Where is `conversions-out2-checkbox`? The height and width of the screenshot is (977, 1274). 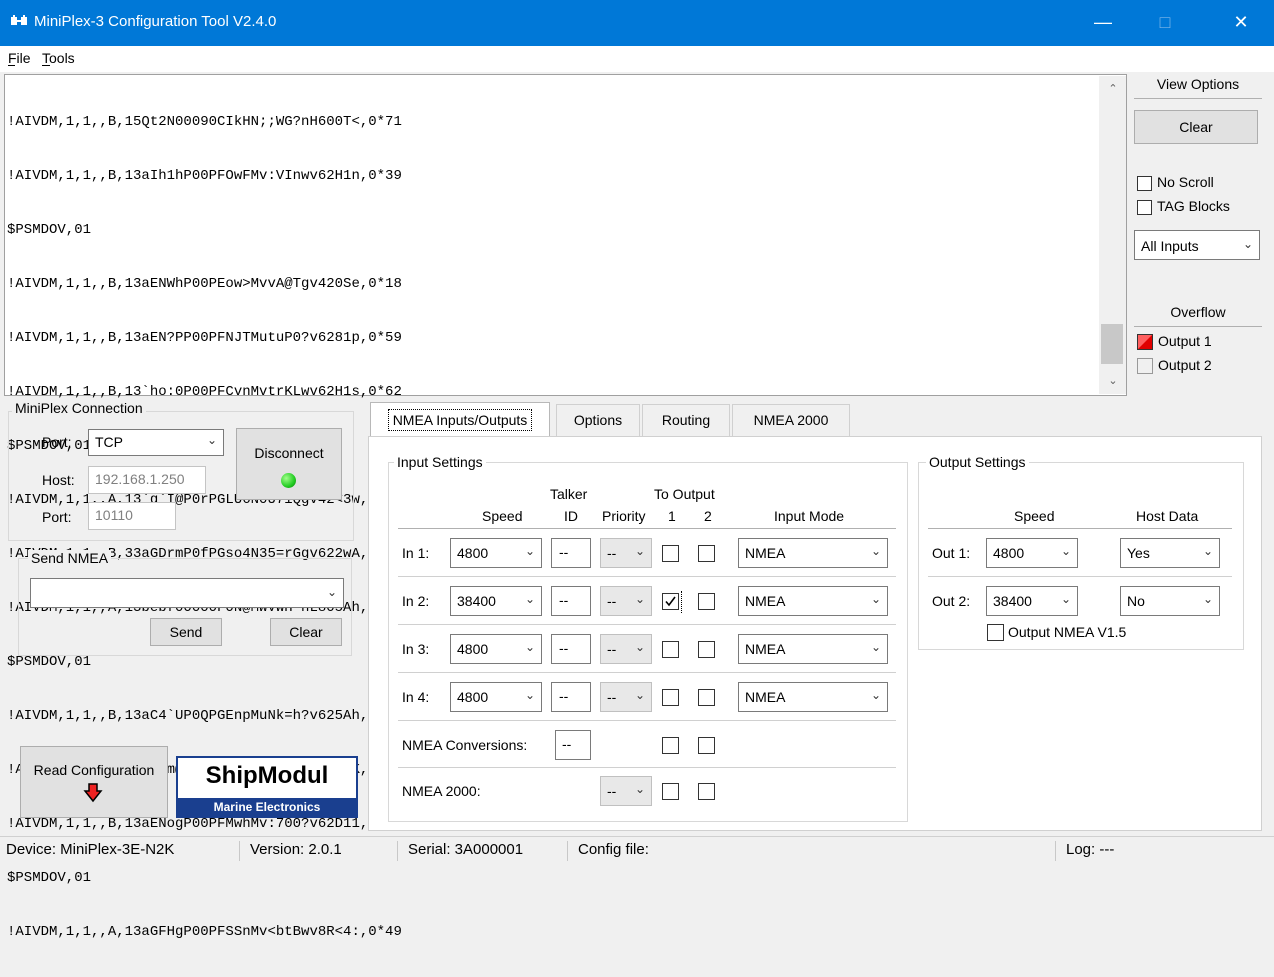
conversions-out2-checkbox is located at coordinates (706, 745).